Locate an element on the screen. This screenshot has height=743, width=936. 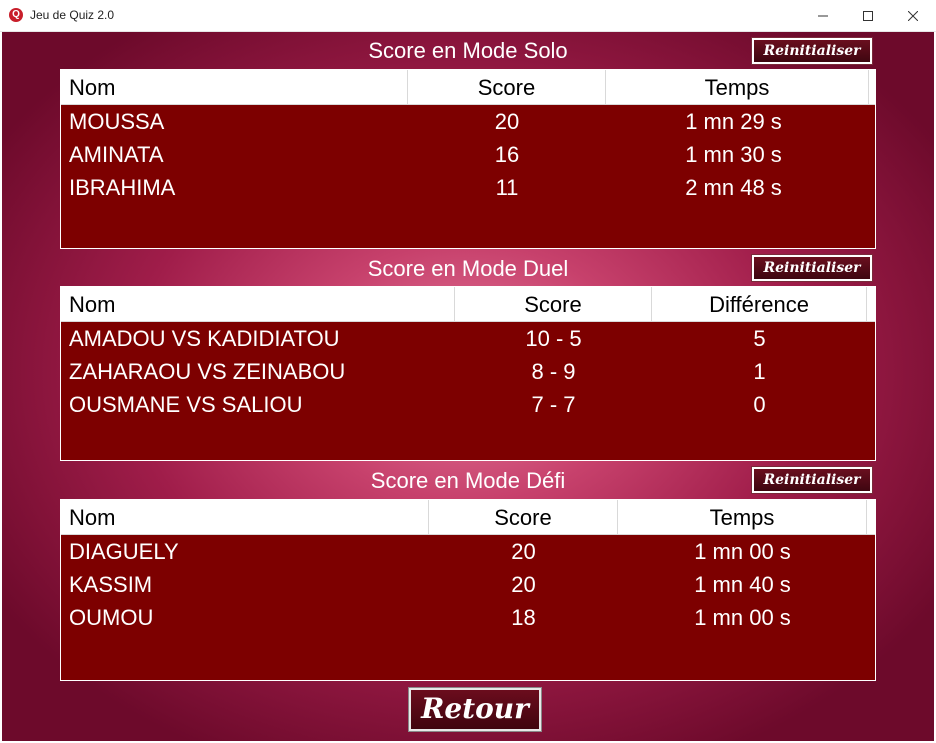
maximize-button is located at coordinates (867, 15).